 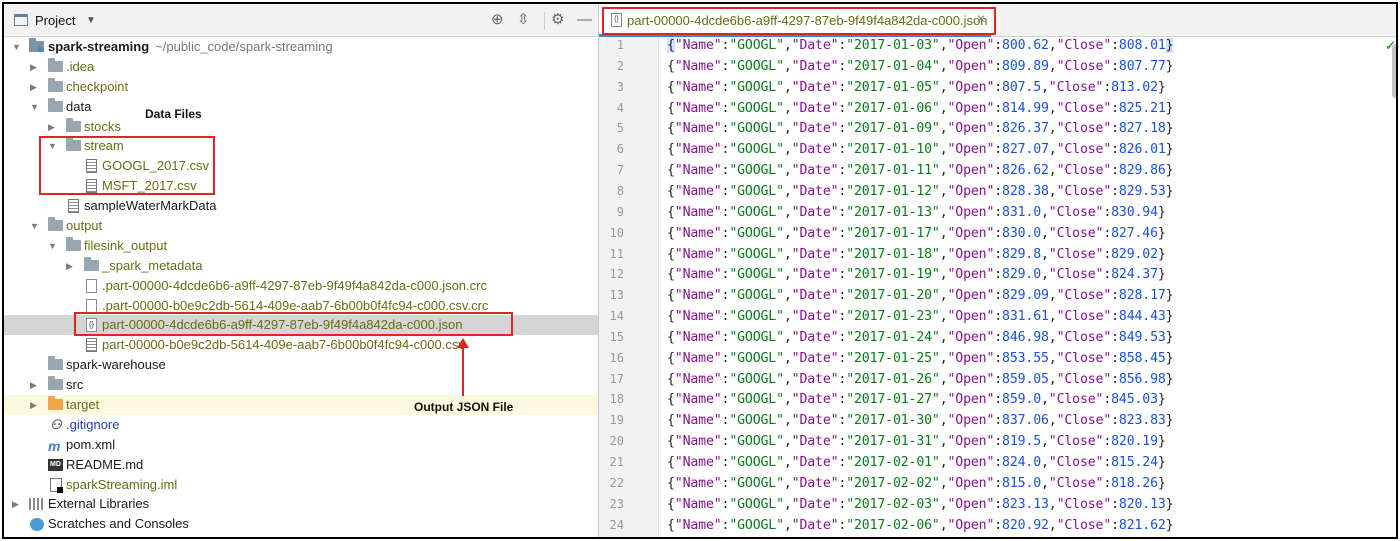 I want to click on tree-item-output: ▼ output, so click(x=301, y=226).